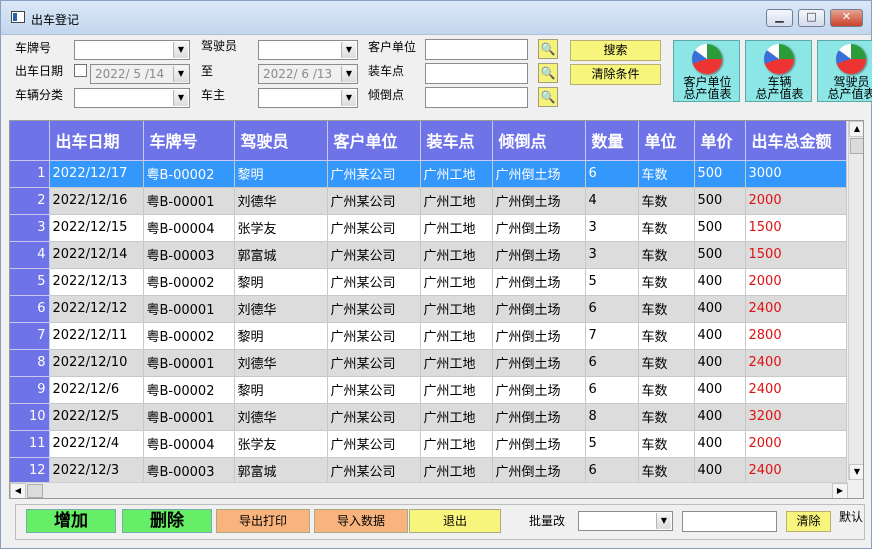 This screenshot has height=549, width=872. What do you see at coordinates (96, 471) in the screenshot?
I see `cell-date: 2022/12/3` at bounding box center [96, 471].